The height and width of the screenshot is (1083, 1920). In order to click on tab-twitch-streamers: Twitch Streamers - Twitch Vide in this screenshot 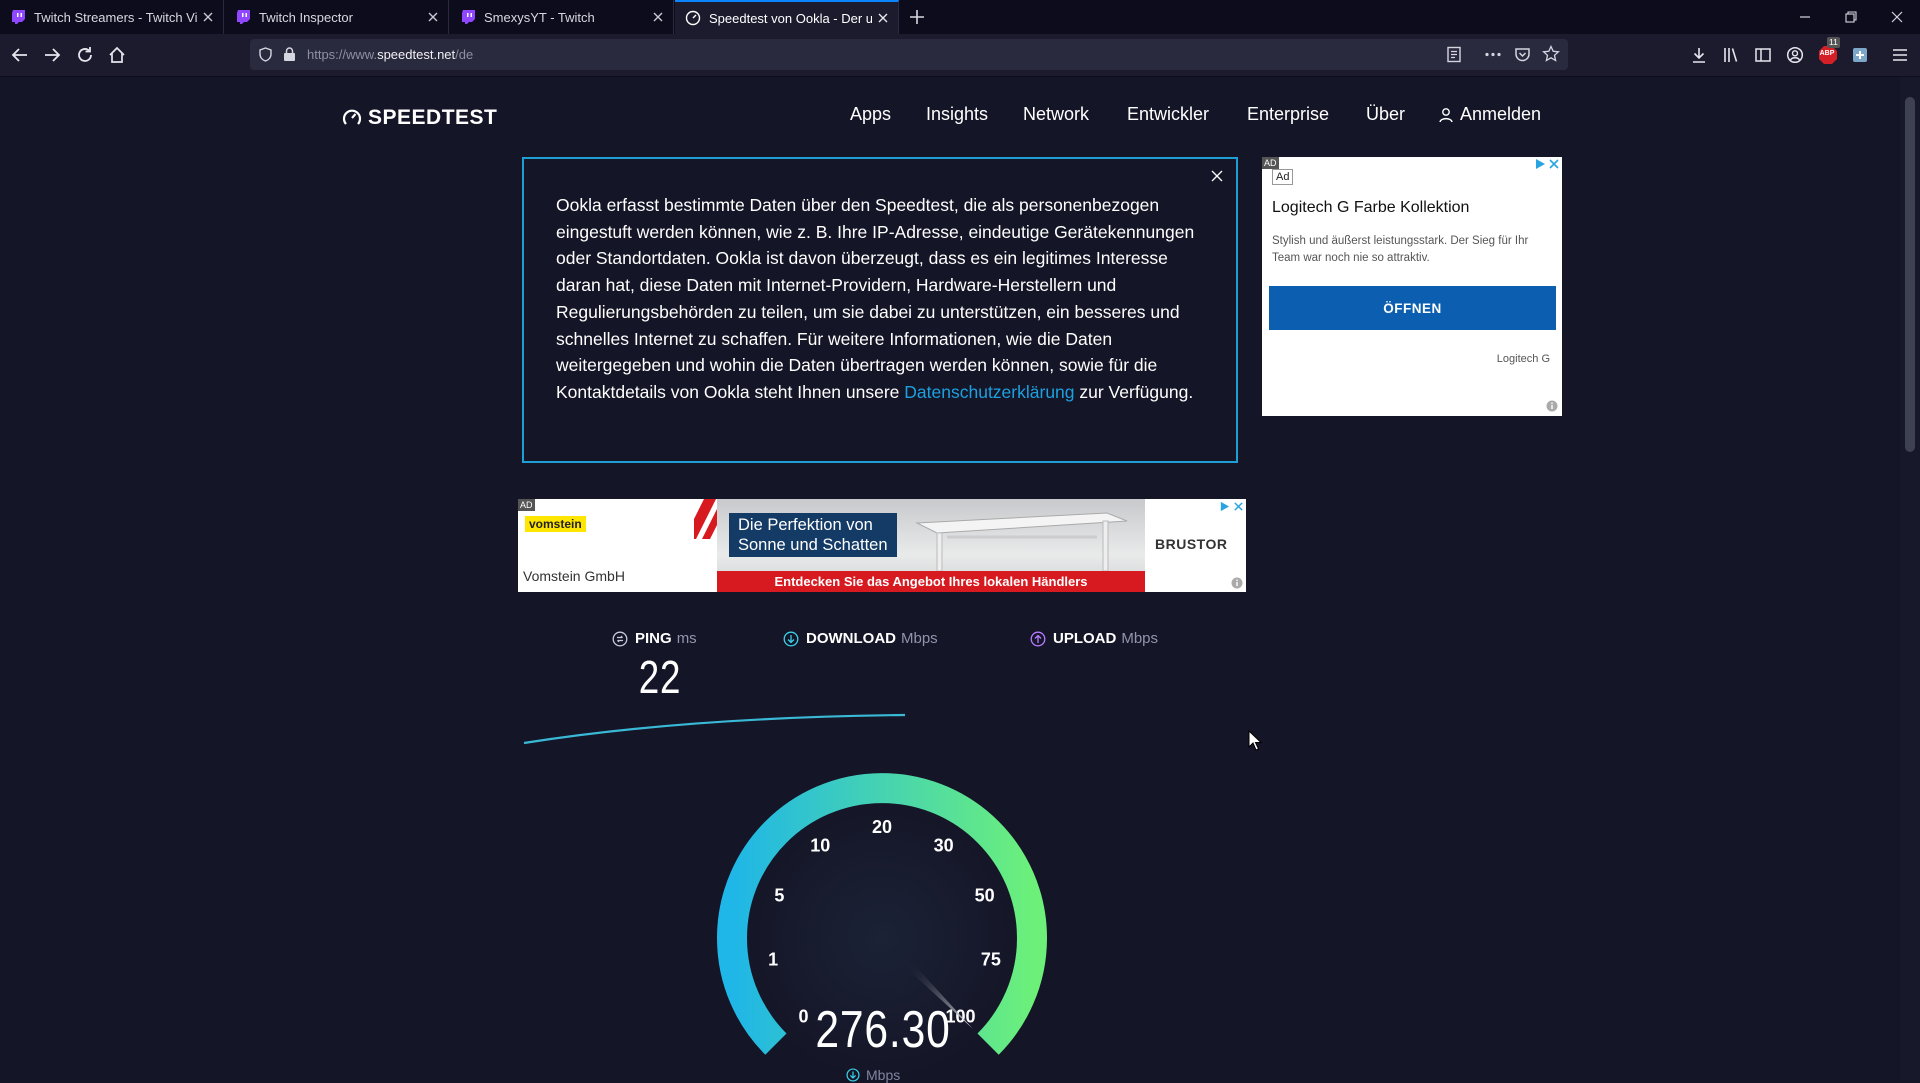, I will do `click(112, 17)`.